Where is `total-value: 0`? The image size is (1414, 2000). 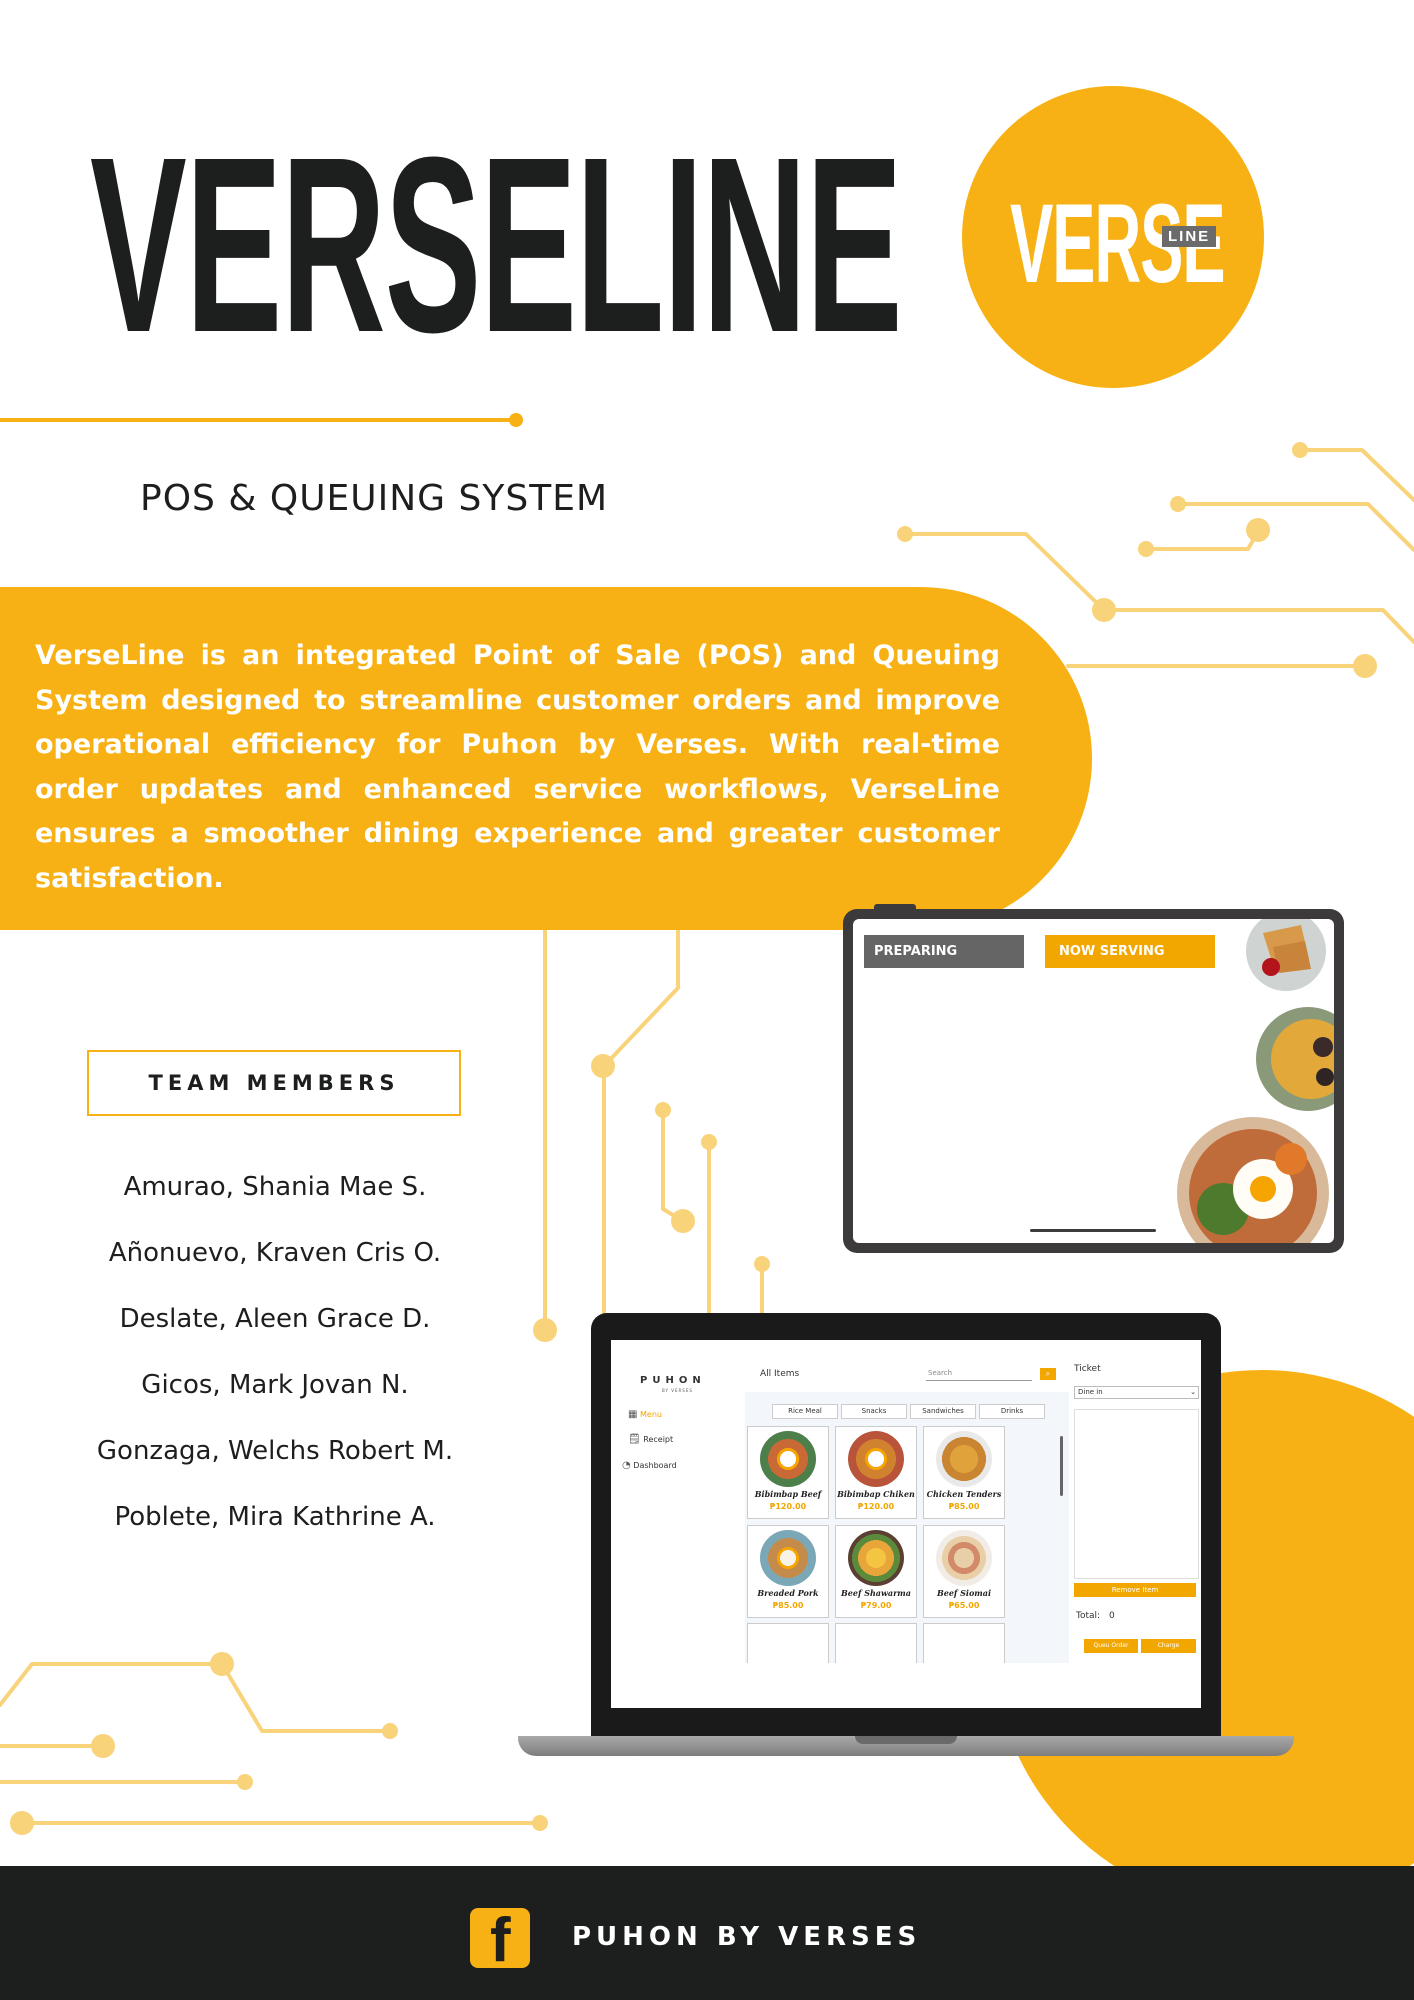 total-value: 0 is located at coordinates (1111, 1616).